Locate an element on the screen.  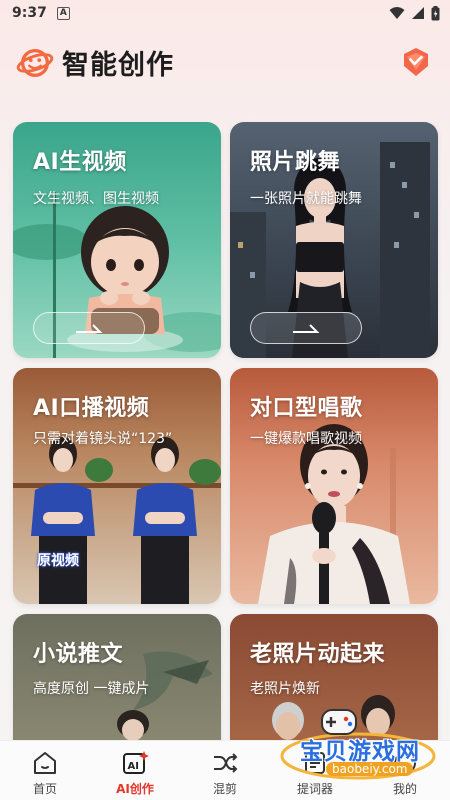
signal-icon is located at coordinates (418, 13).